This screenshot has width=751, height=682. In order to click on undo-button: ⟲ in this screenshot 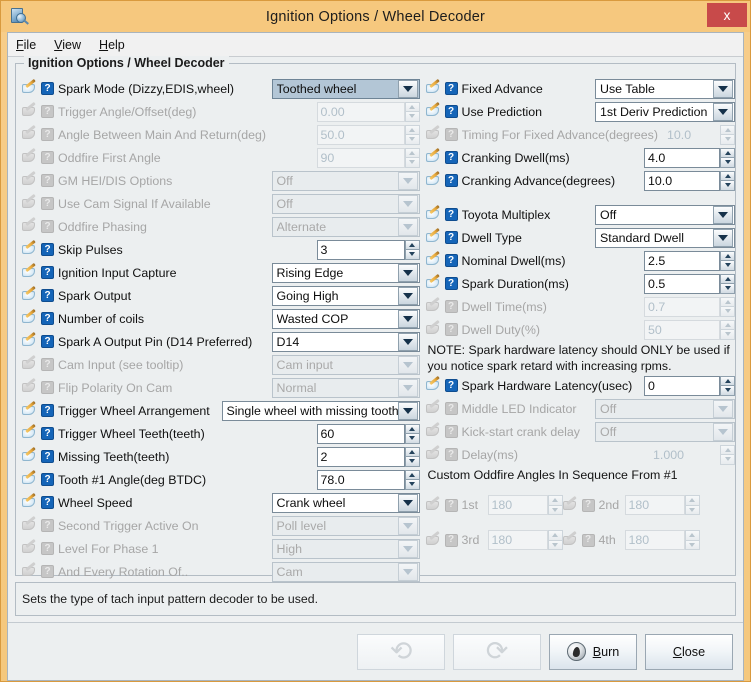, I will do `click(401, 651)`.